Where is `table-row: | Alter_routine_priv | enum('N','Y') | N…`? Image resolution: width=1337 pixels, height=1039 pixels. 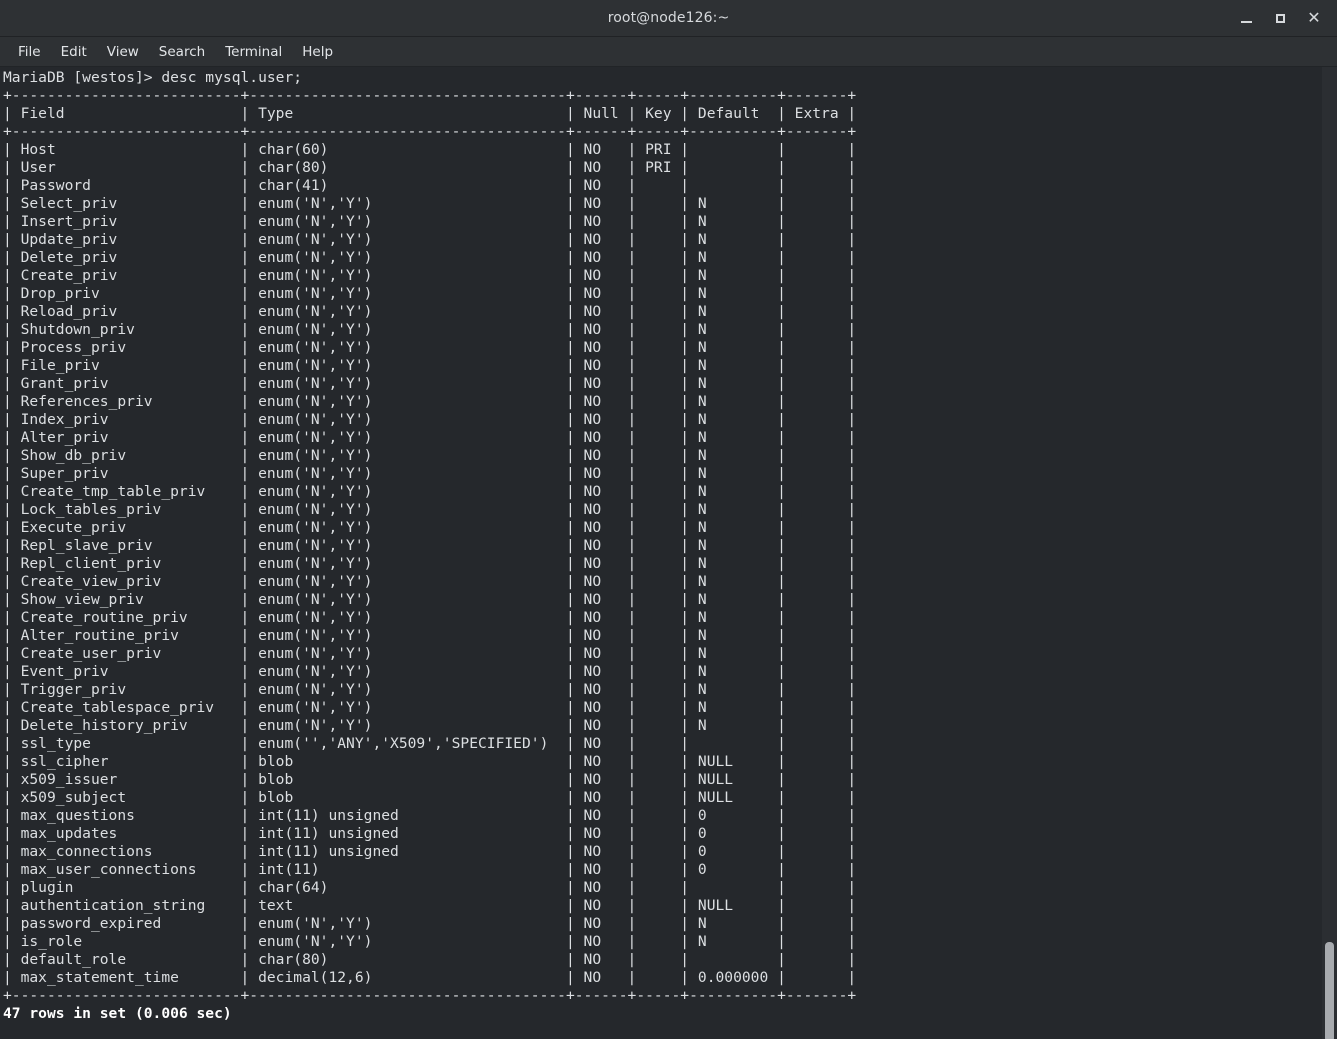 table-row: | Alter_routine_priv | enum('N','Y') | N… is located at coordinates (430, 635).